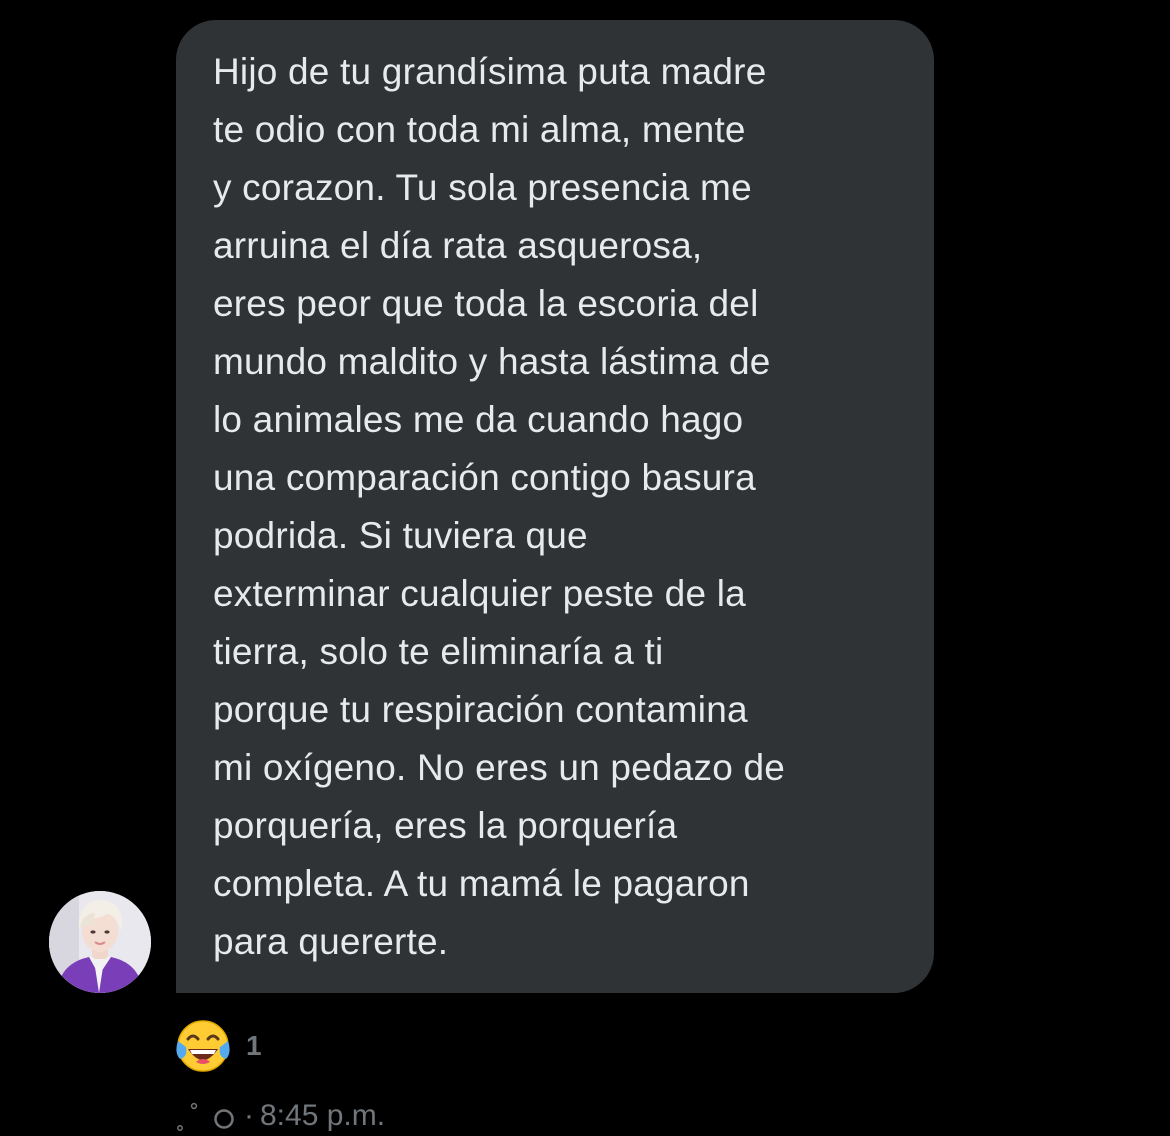 The width and height of the screenshot is (1170, 1136). I want to click on message-line: para quererte., so click(331, 941).